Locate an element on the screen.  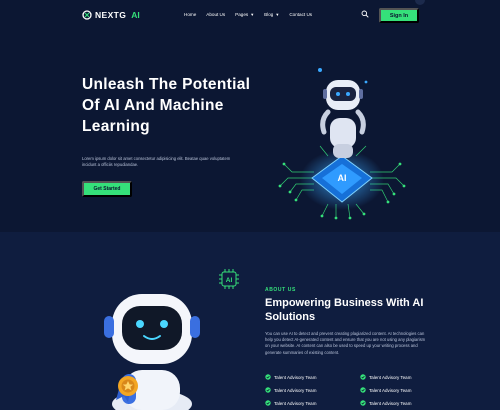
nav-contact-us: Contact Us is located at coordinates (300, 14).